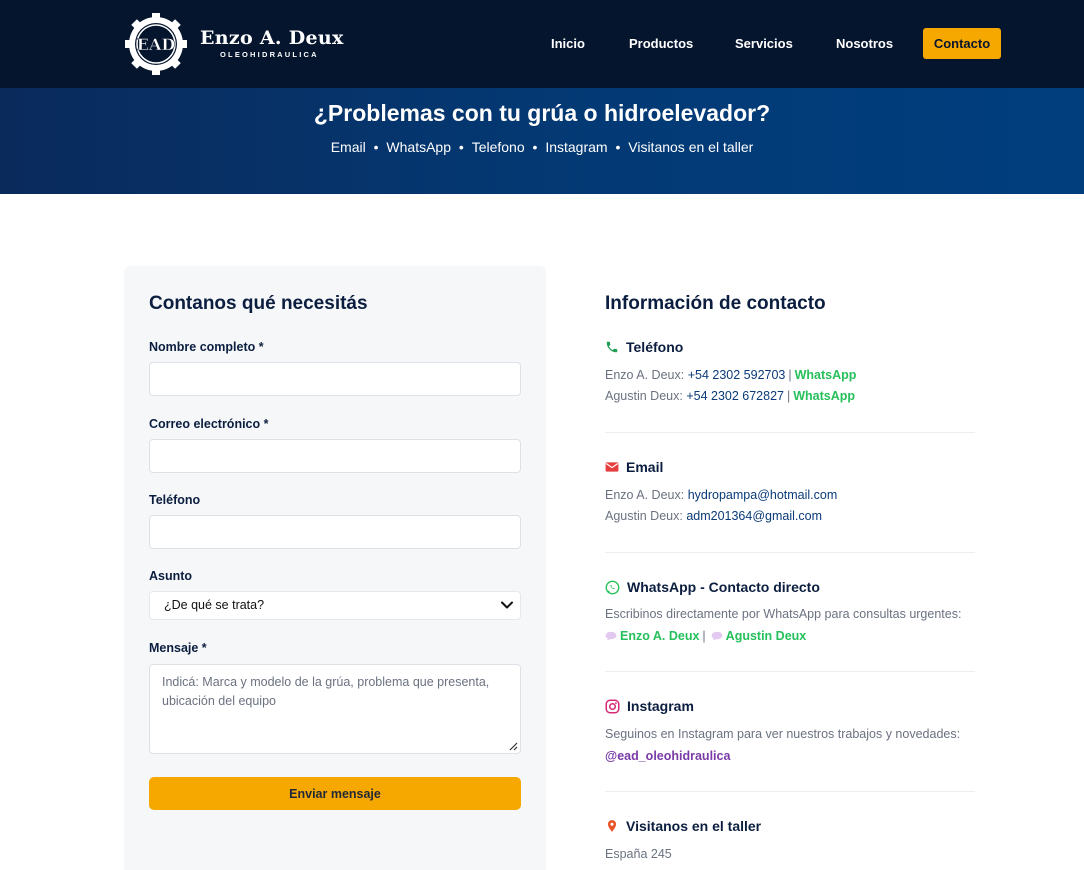 The width and height of the screenshot is (1084, 870). Describe the element at coordinates (335, 605) in the screenshot. I see `subject-select: ¿De qué se trata?` at that location.